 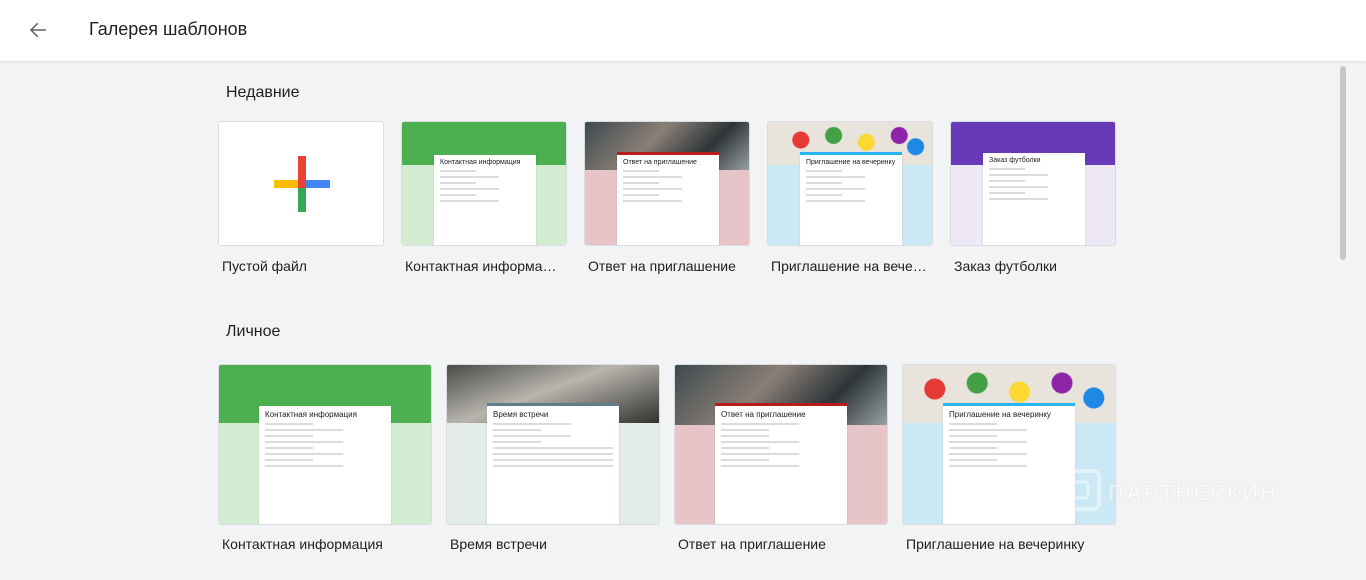 What do you see at coordinates (995, 544) in the screenshot?
I see `template-label: Приглашение на вечеринку` at bounding box center [995, 544].